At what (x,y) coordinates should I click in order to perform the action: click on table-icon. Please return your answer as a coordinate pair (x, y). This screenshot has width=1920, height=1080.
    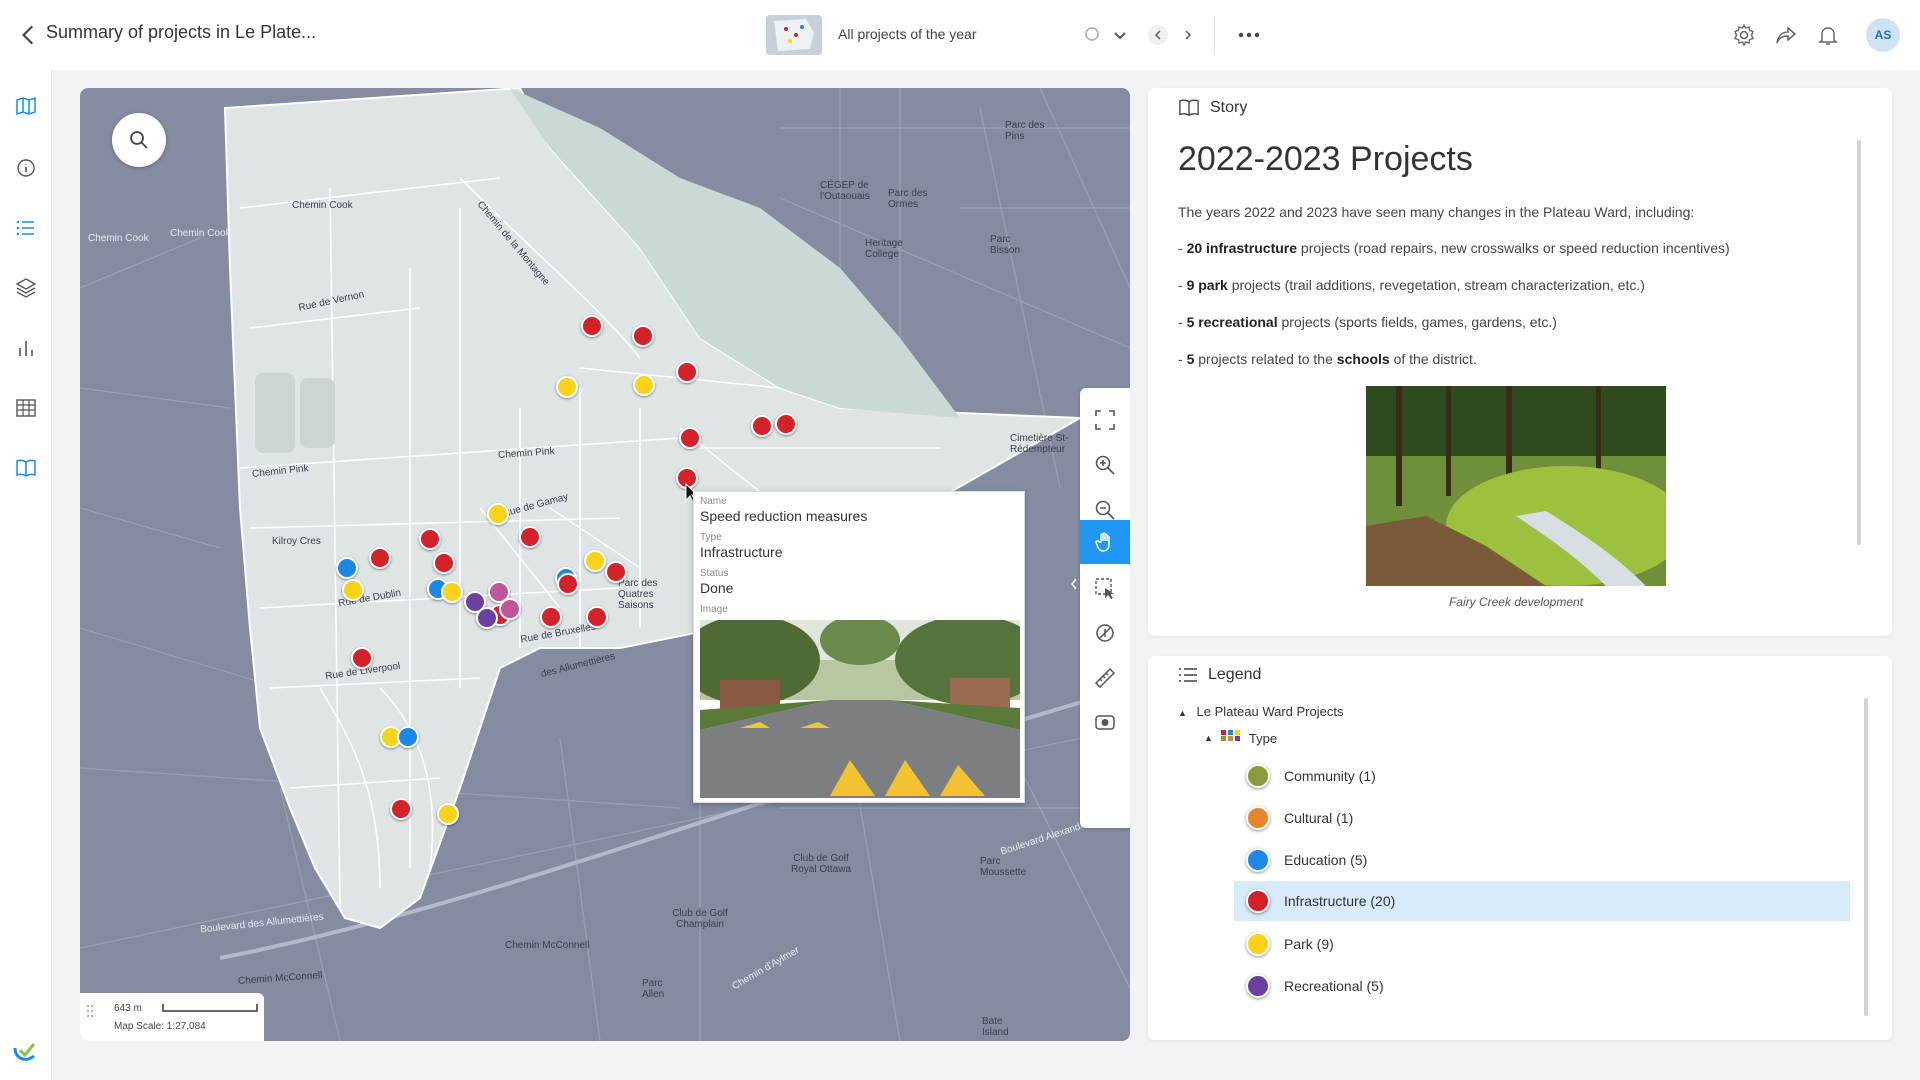
    Looking at the image, I should click on (26, 408).